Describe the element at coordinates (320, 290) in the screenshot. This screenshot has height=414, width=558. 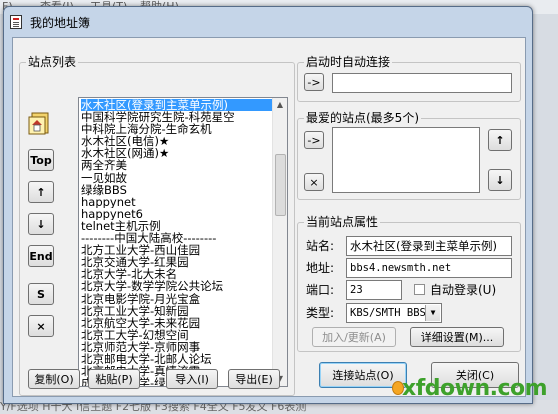
I see `site-port-label: 端口:` at that location.